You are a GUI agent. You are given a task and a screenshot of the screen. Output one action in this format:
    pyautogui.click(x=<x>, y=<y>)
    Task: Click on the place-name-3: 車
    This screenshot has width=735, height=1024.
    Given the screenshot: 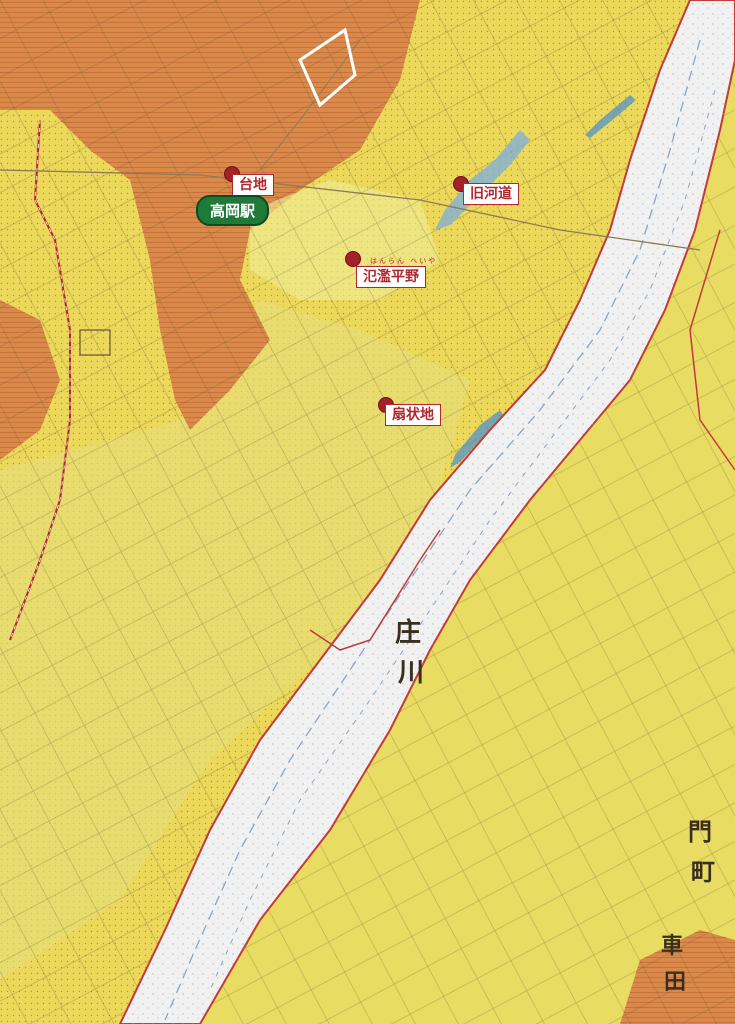 What is the action you would take?
    pyautogui.click(x=672, y=946)
    